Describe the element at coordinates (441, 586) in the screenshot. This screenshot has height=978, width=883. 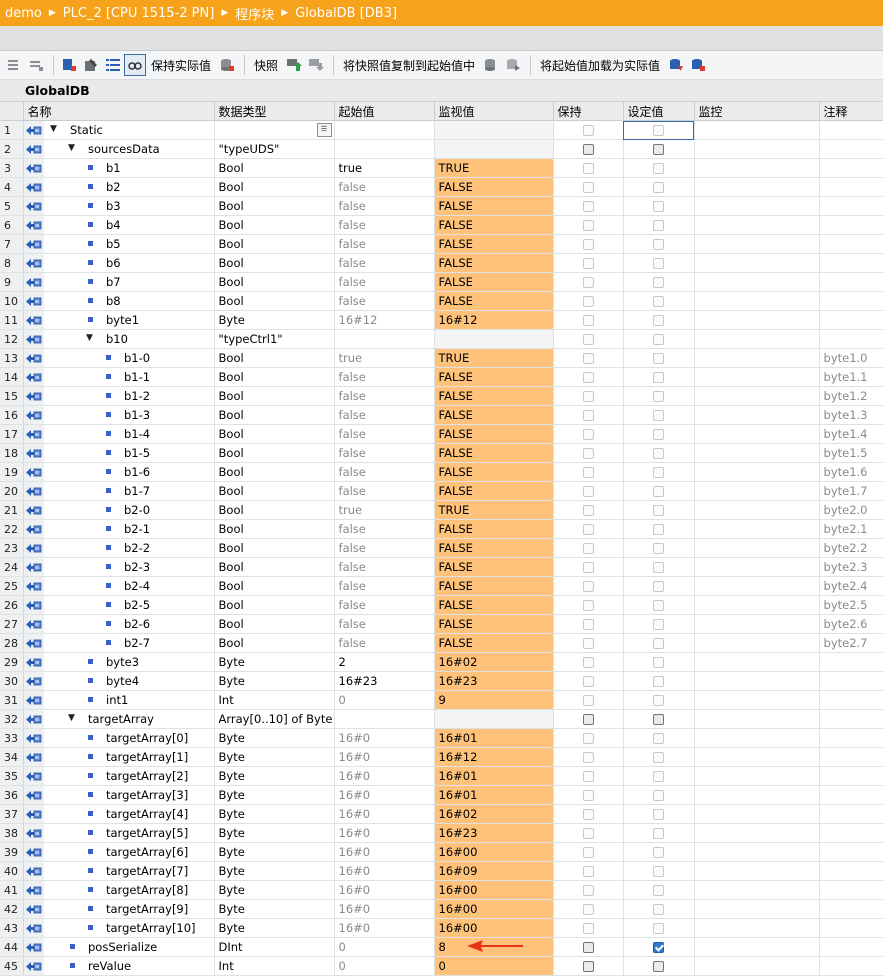
I see `table-row: 25 b2-4 Bool false FALSE byte2.4` at that location.